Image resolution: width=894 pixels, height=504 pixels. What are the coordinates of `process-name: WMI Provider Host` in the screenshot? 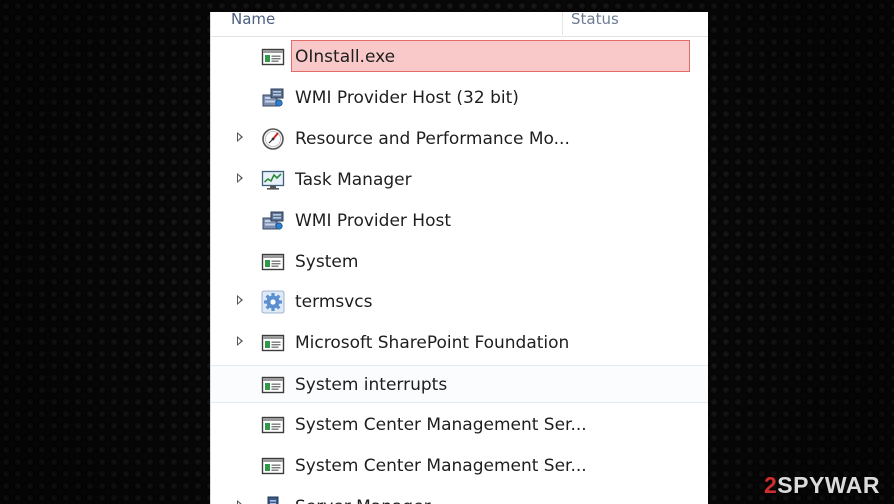 It's located at (373, 220).